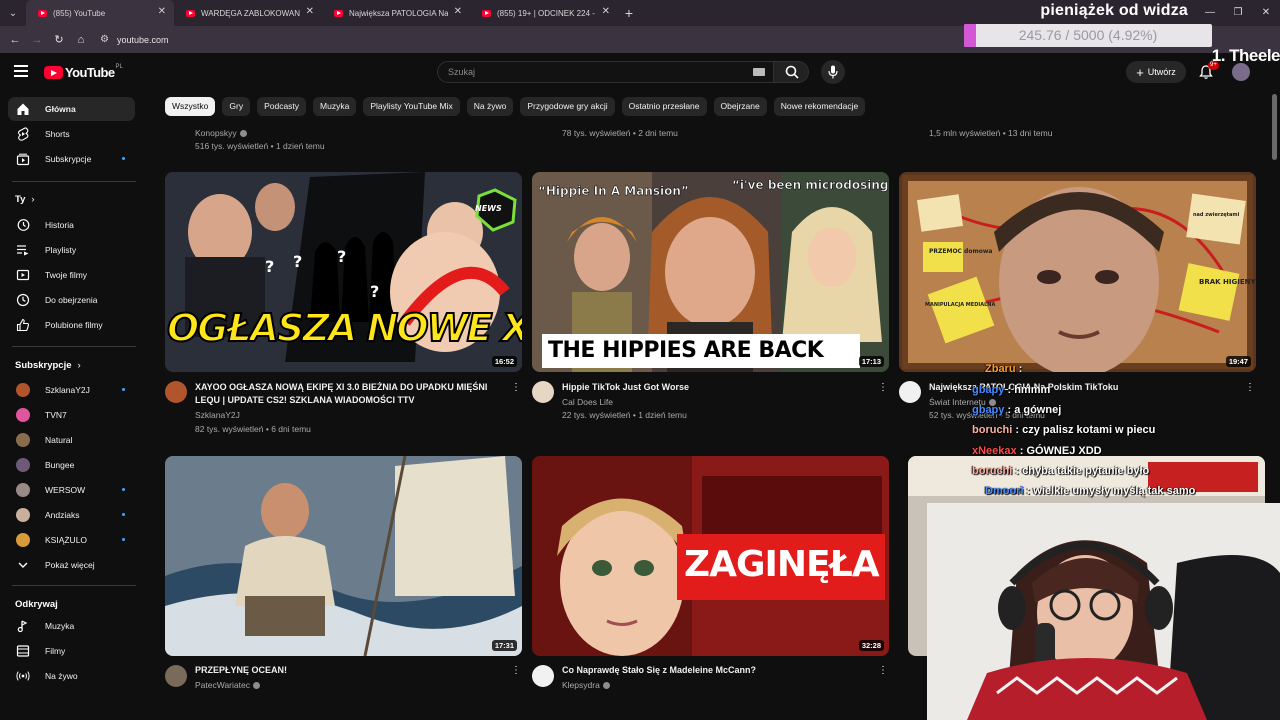 The width and height of the screenshot is (1280, 720). I want to click on home-page-icon: ⌂, so click(81, 39).